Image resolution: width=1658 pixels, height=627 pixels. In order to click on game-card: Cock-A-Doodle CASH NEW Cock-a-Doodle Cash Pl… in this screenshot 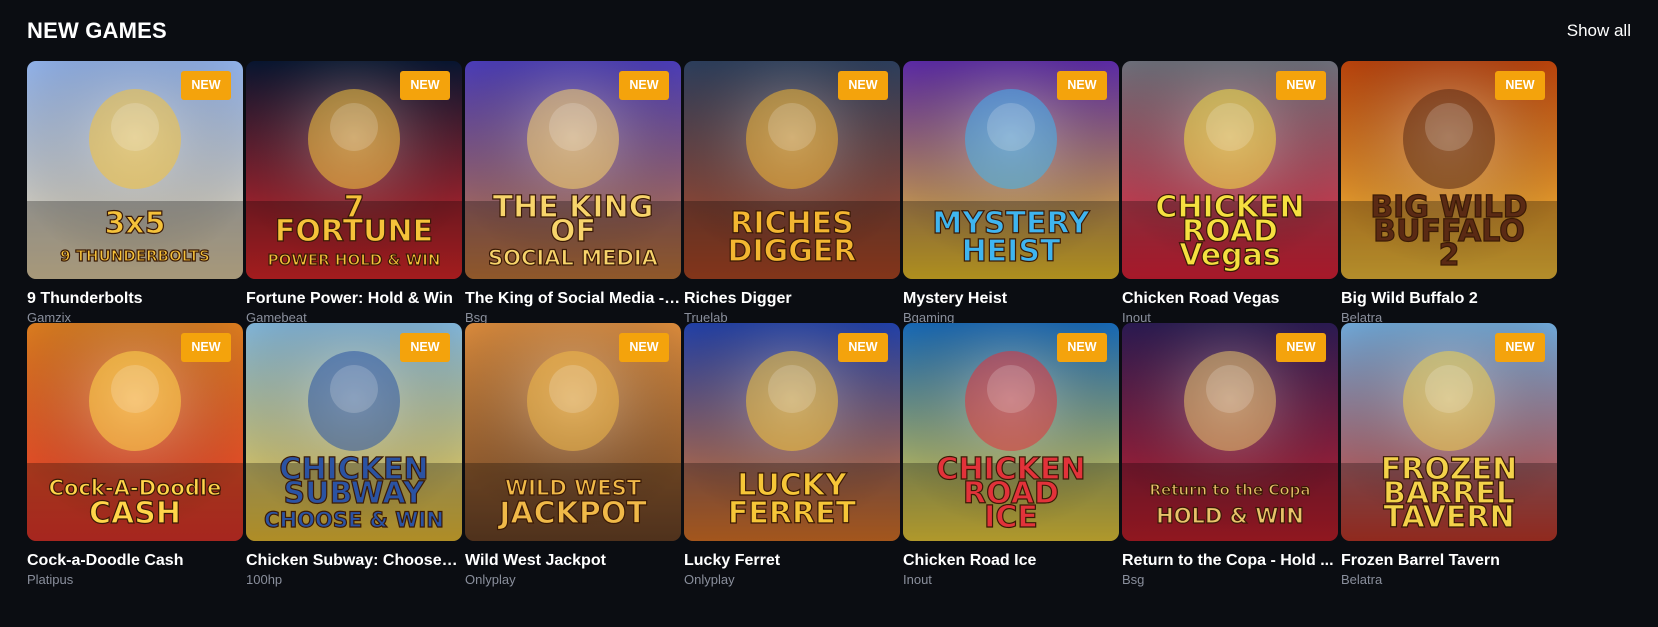, I will do `click(135, 455)`.